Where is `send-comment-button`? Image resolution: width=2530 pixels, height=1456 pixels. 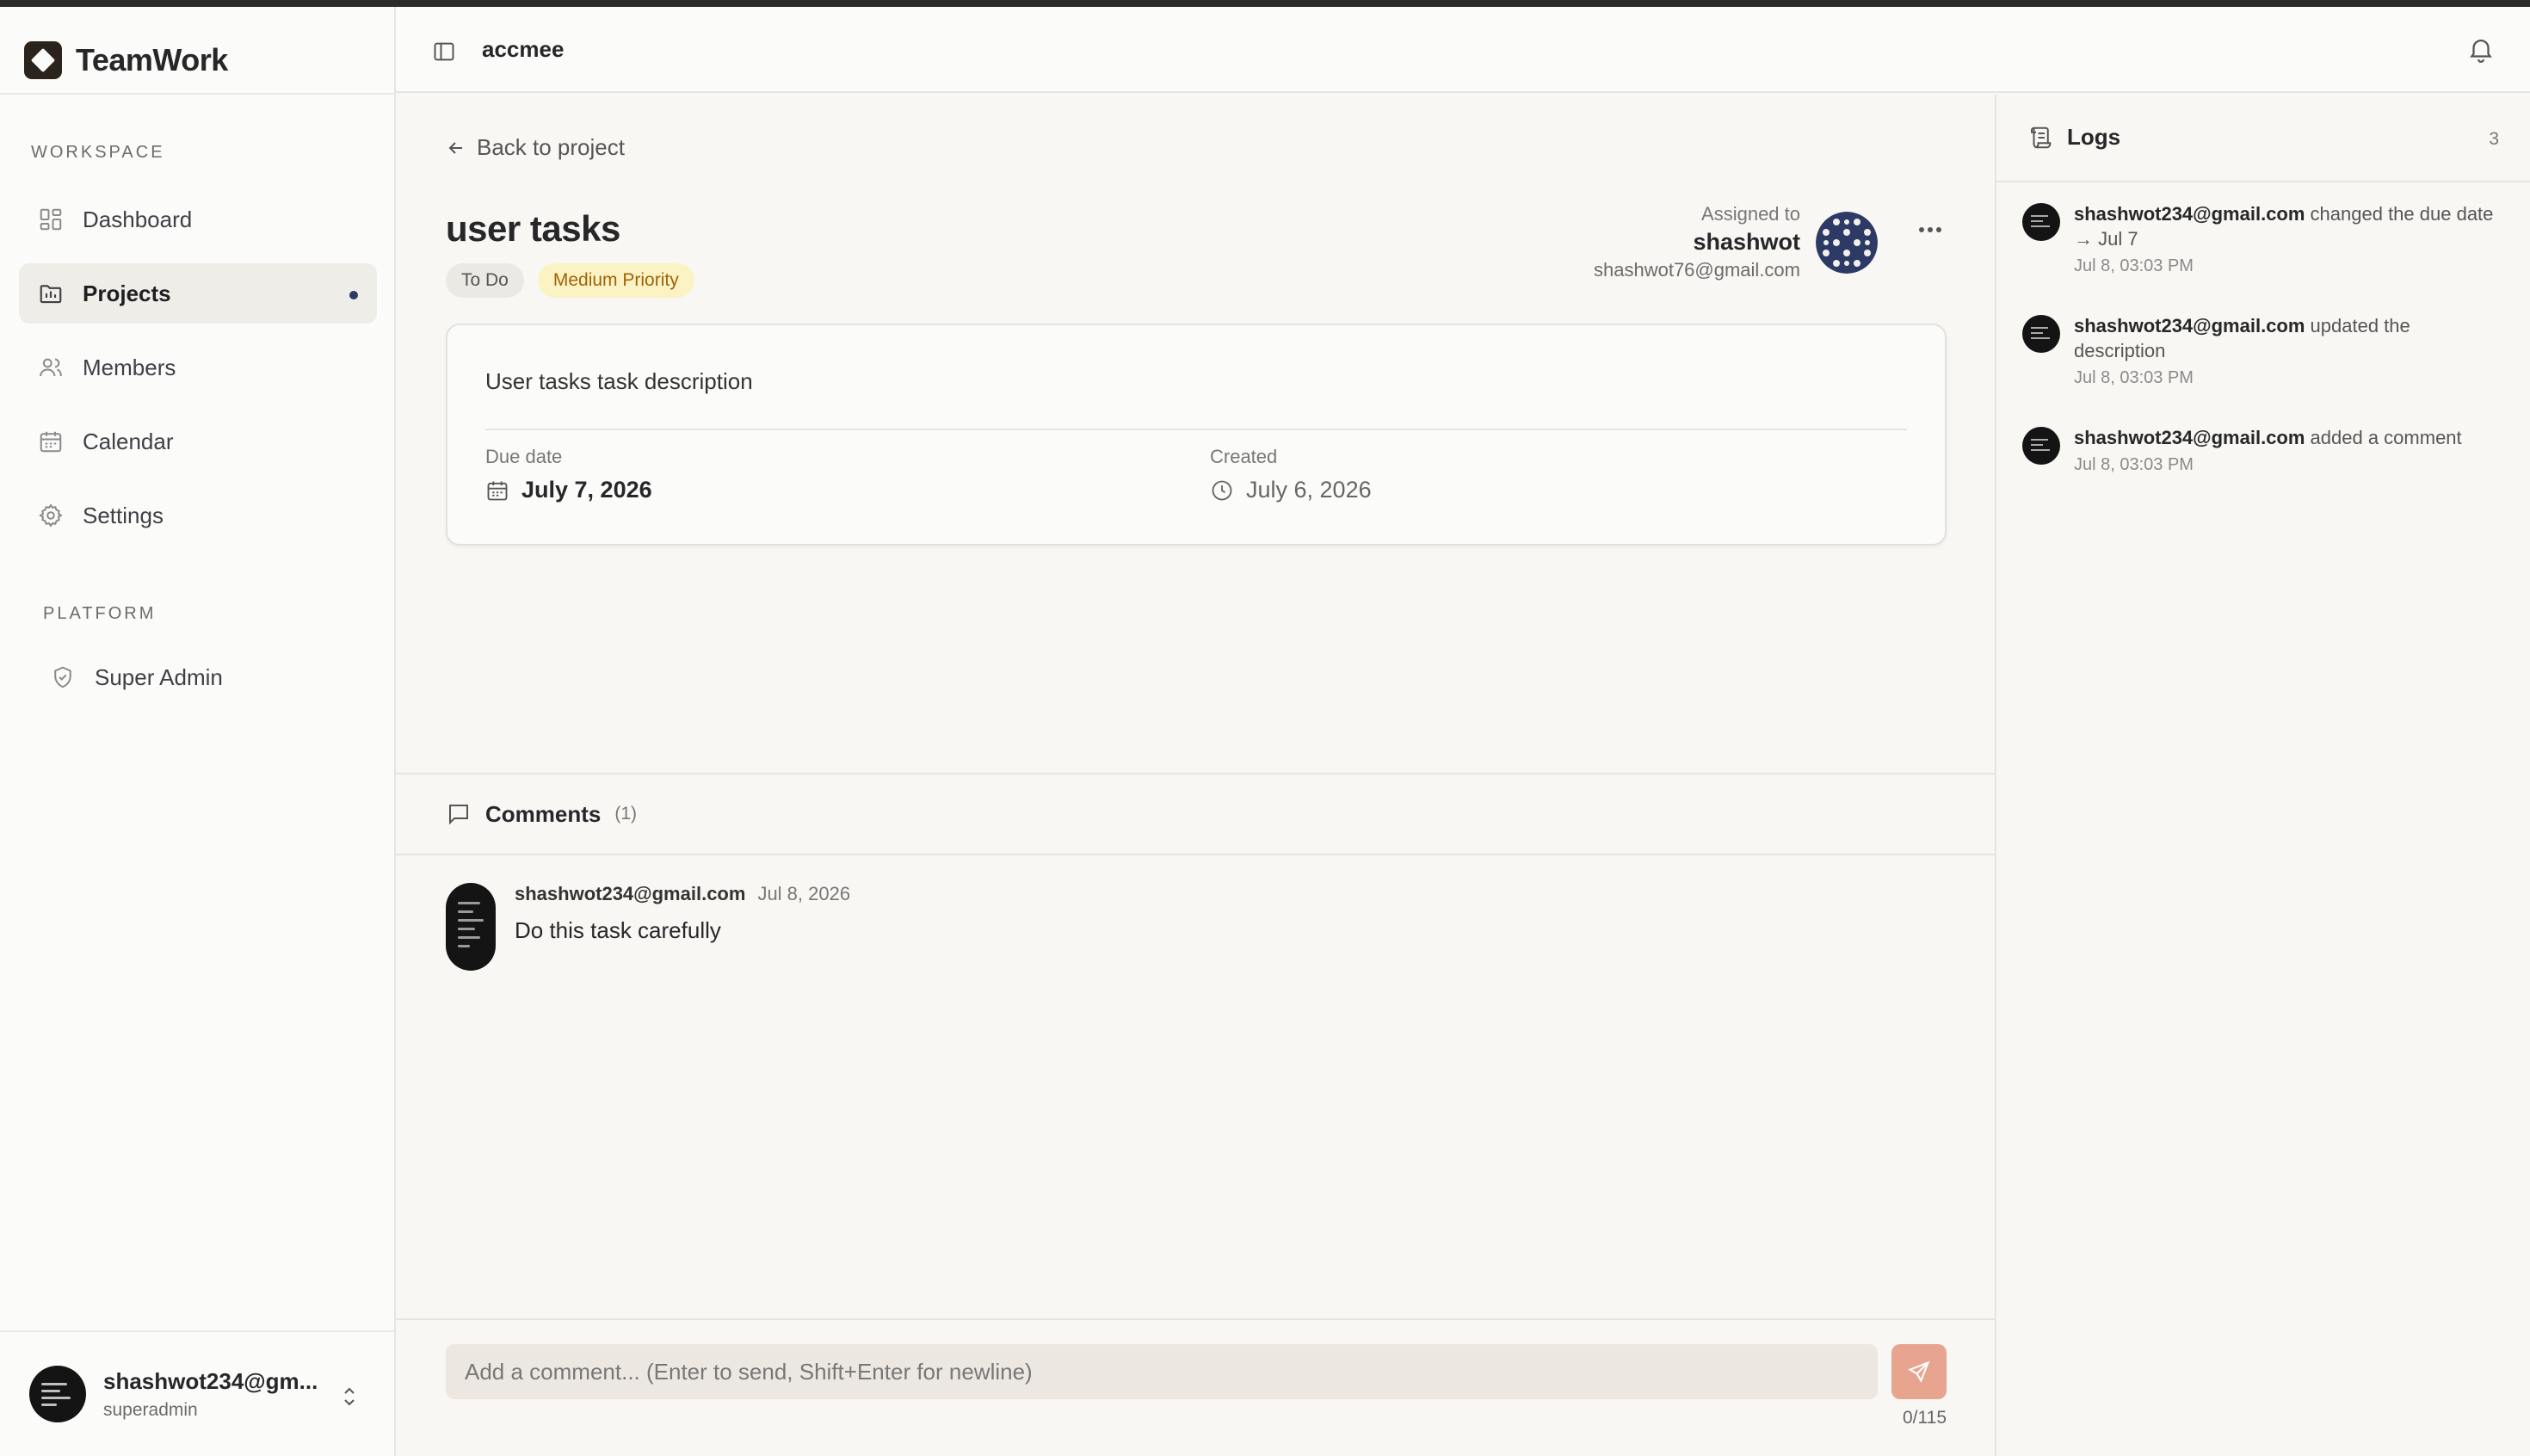
send-comment-button is located at coordinates (1919, 1372).